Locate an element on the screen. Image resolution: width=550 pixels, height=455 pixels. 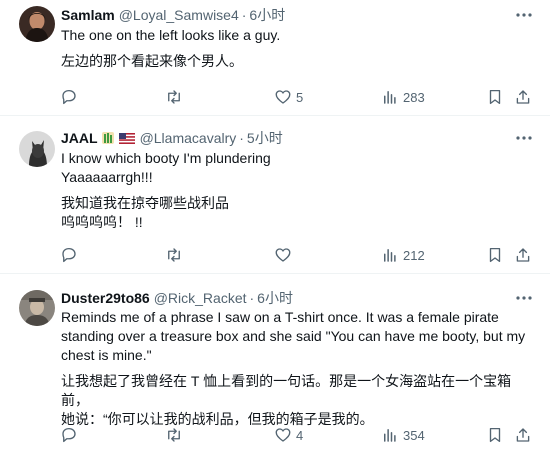
view-count: 283 is located at coordinates (414, 97).